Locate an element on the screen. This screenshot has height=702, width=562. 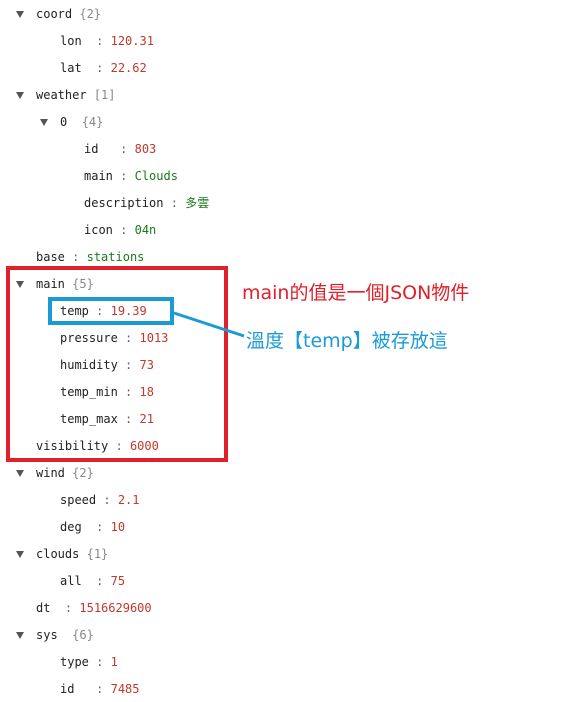
temp-annotation-text: 溫度【temp】被存放這 is located at coordinates (347, 341).